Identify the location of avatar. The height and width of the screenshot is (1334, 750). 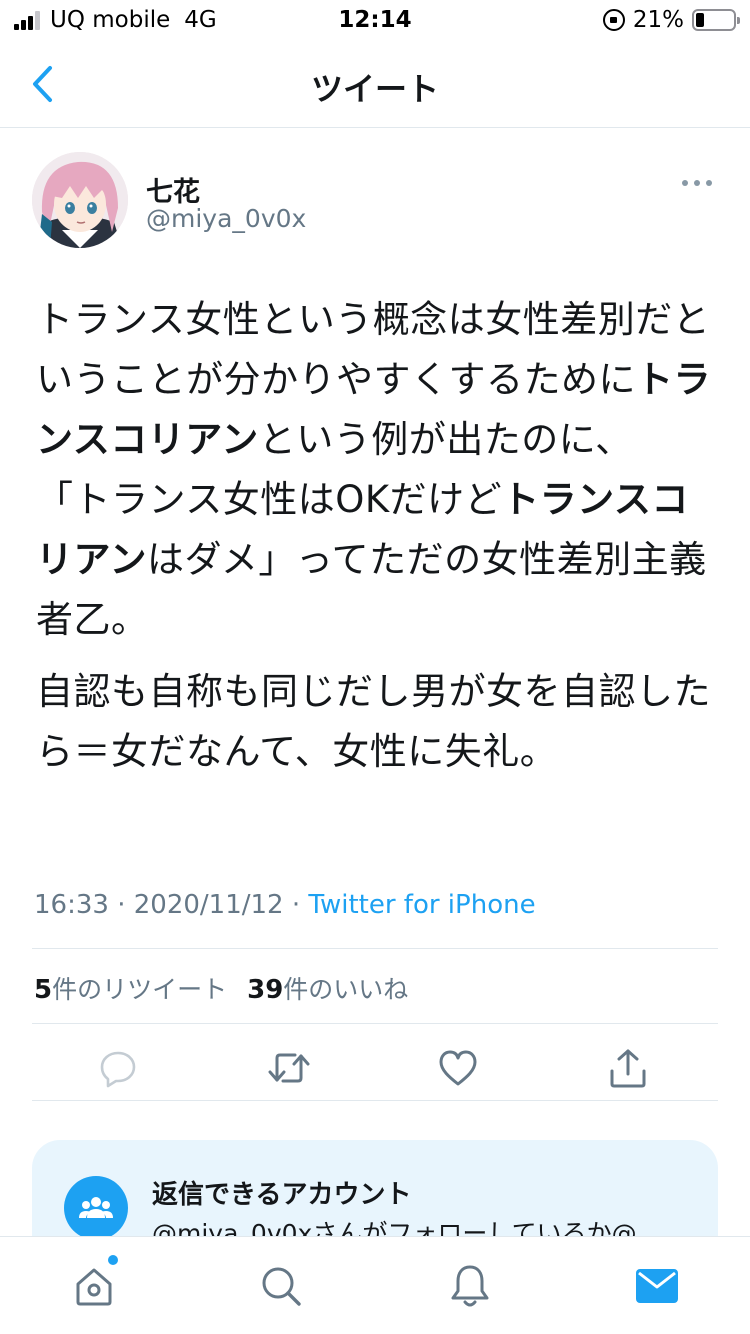
(80, 200).